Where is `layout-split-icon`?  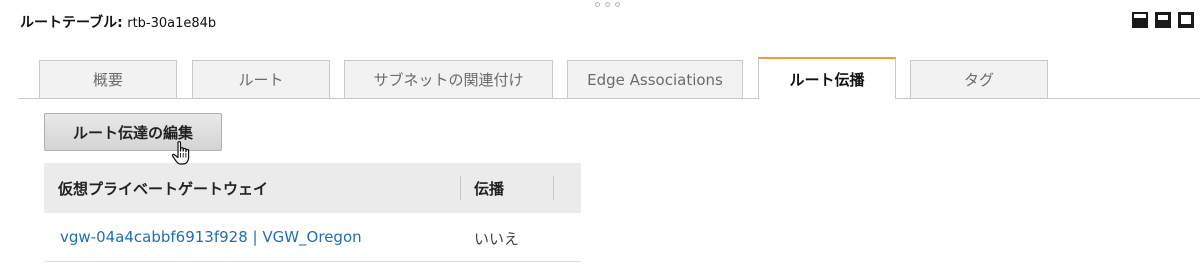 layout-split-icon is located at coordinates (1163, 20).